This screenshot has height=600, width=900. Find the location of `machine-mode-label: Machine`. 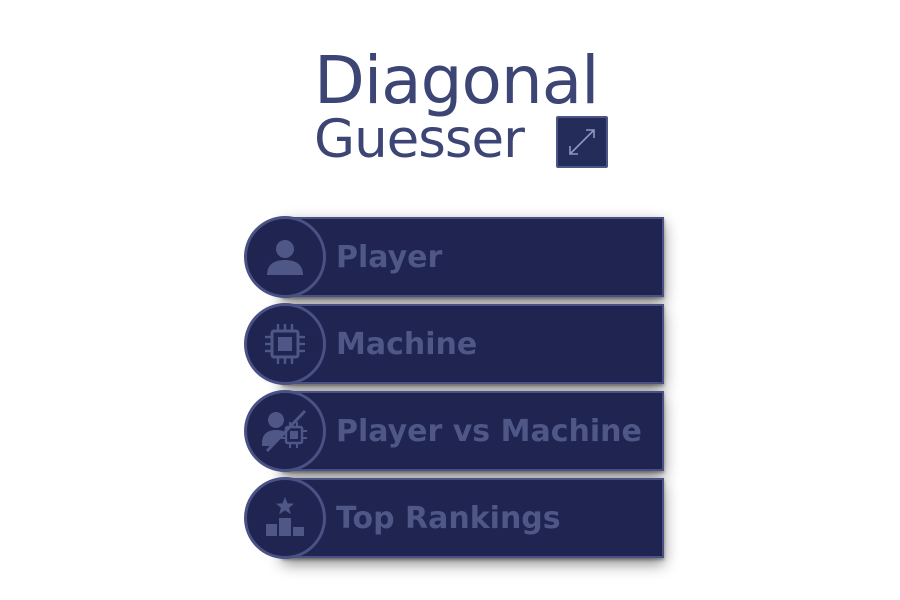

machine-mode-label: Machine is located at coordinates (407, 344).